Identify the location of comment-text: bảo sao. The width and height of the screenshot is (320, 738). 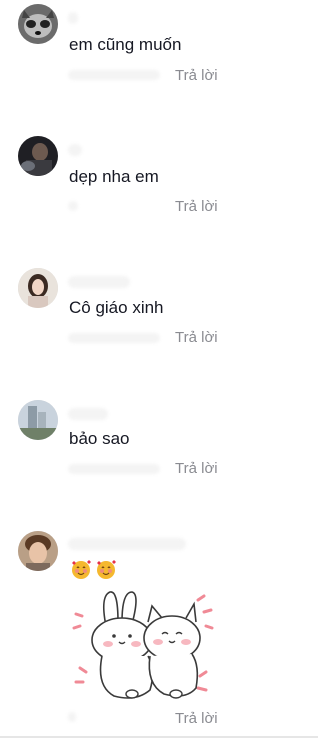
(99, 438).